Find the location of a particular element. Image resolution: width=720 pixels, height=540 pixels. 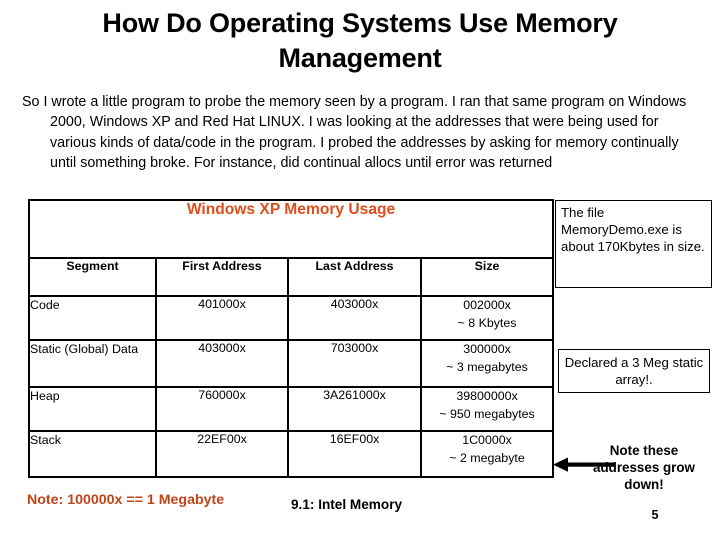

column-header-first-address: First Address is located at coordinates (222, 277).